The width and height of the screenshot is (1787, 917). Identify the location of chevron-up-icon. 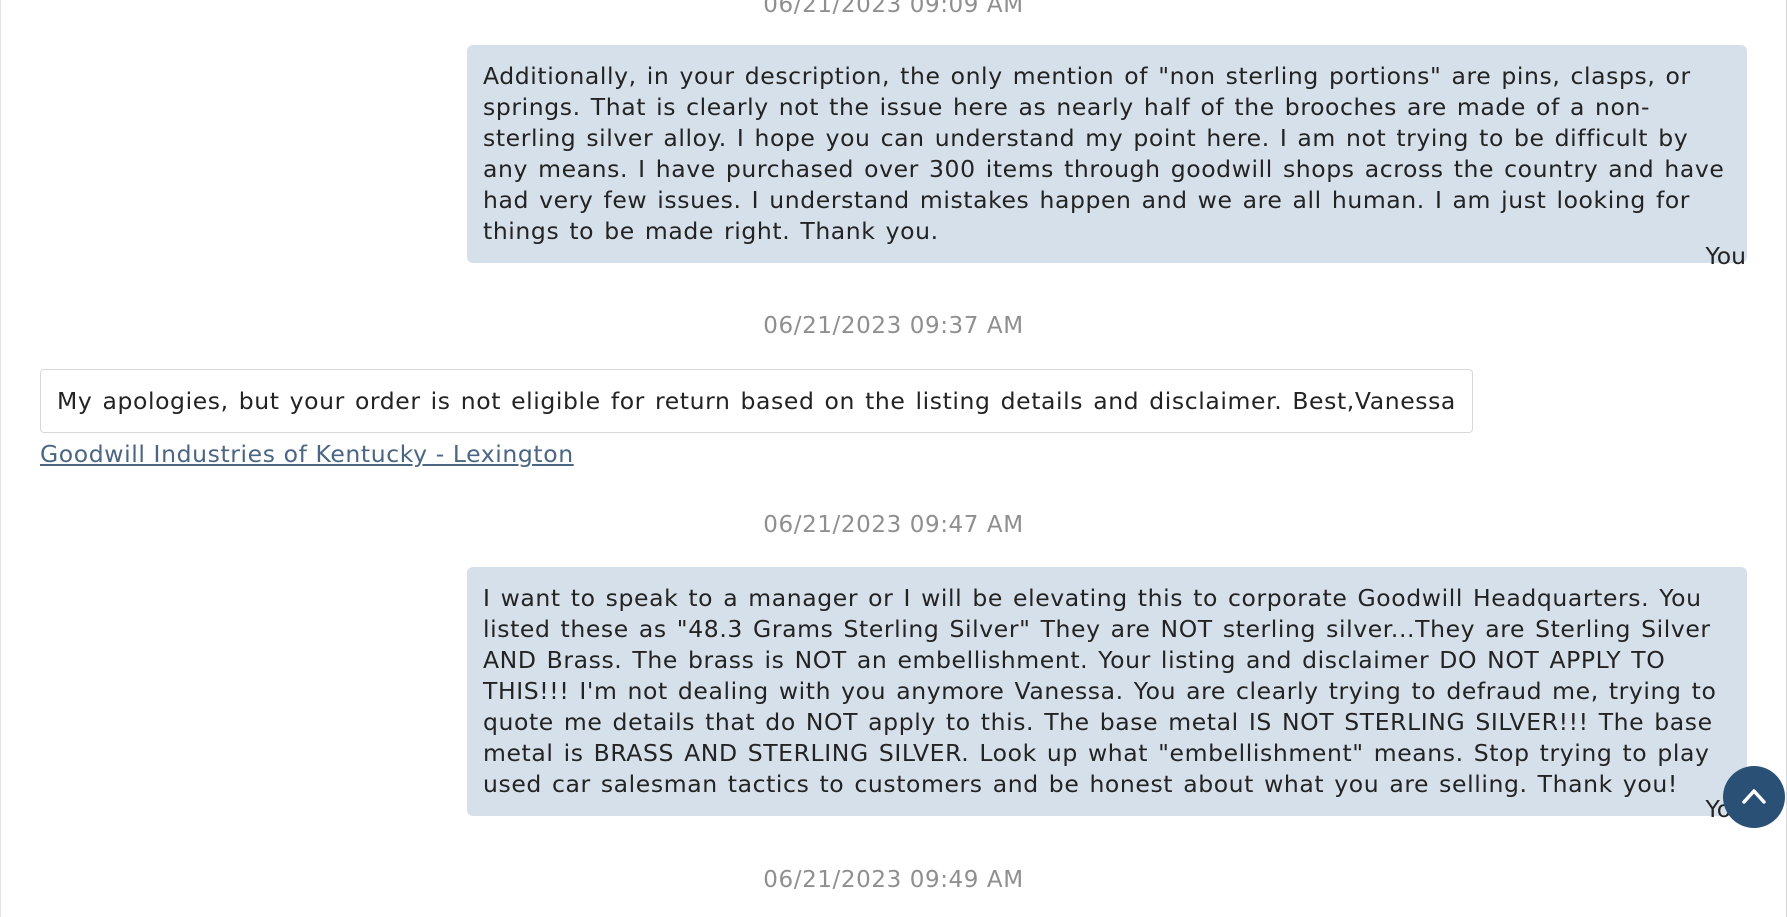
(1754, 796).